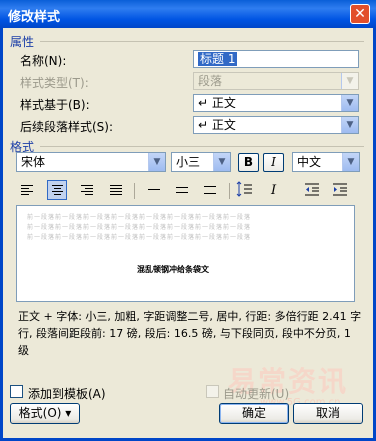 This screenshot has width=376, height=441. Describe the element at coordinates (202, 41) in the screenshot. I see `properties-divider` at that location.